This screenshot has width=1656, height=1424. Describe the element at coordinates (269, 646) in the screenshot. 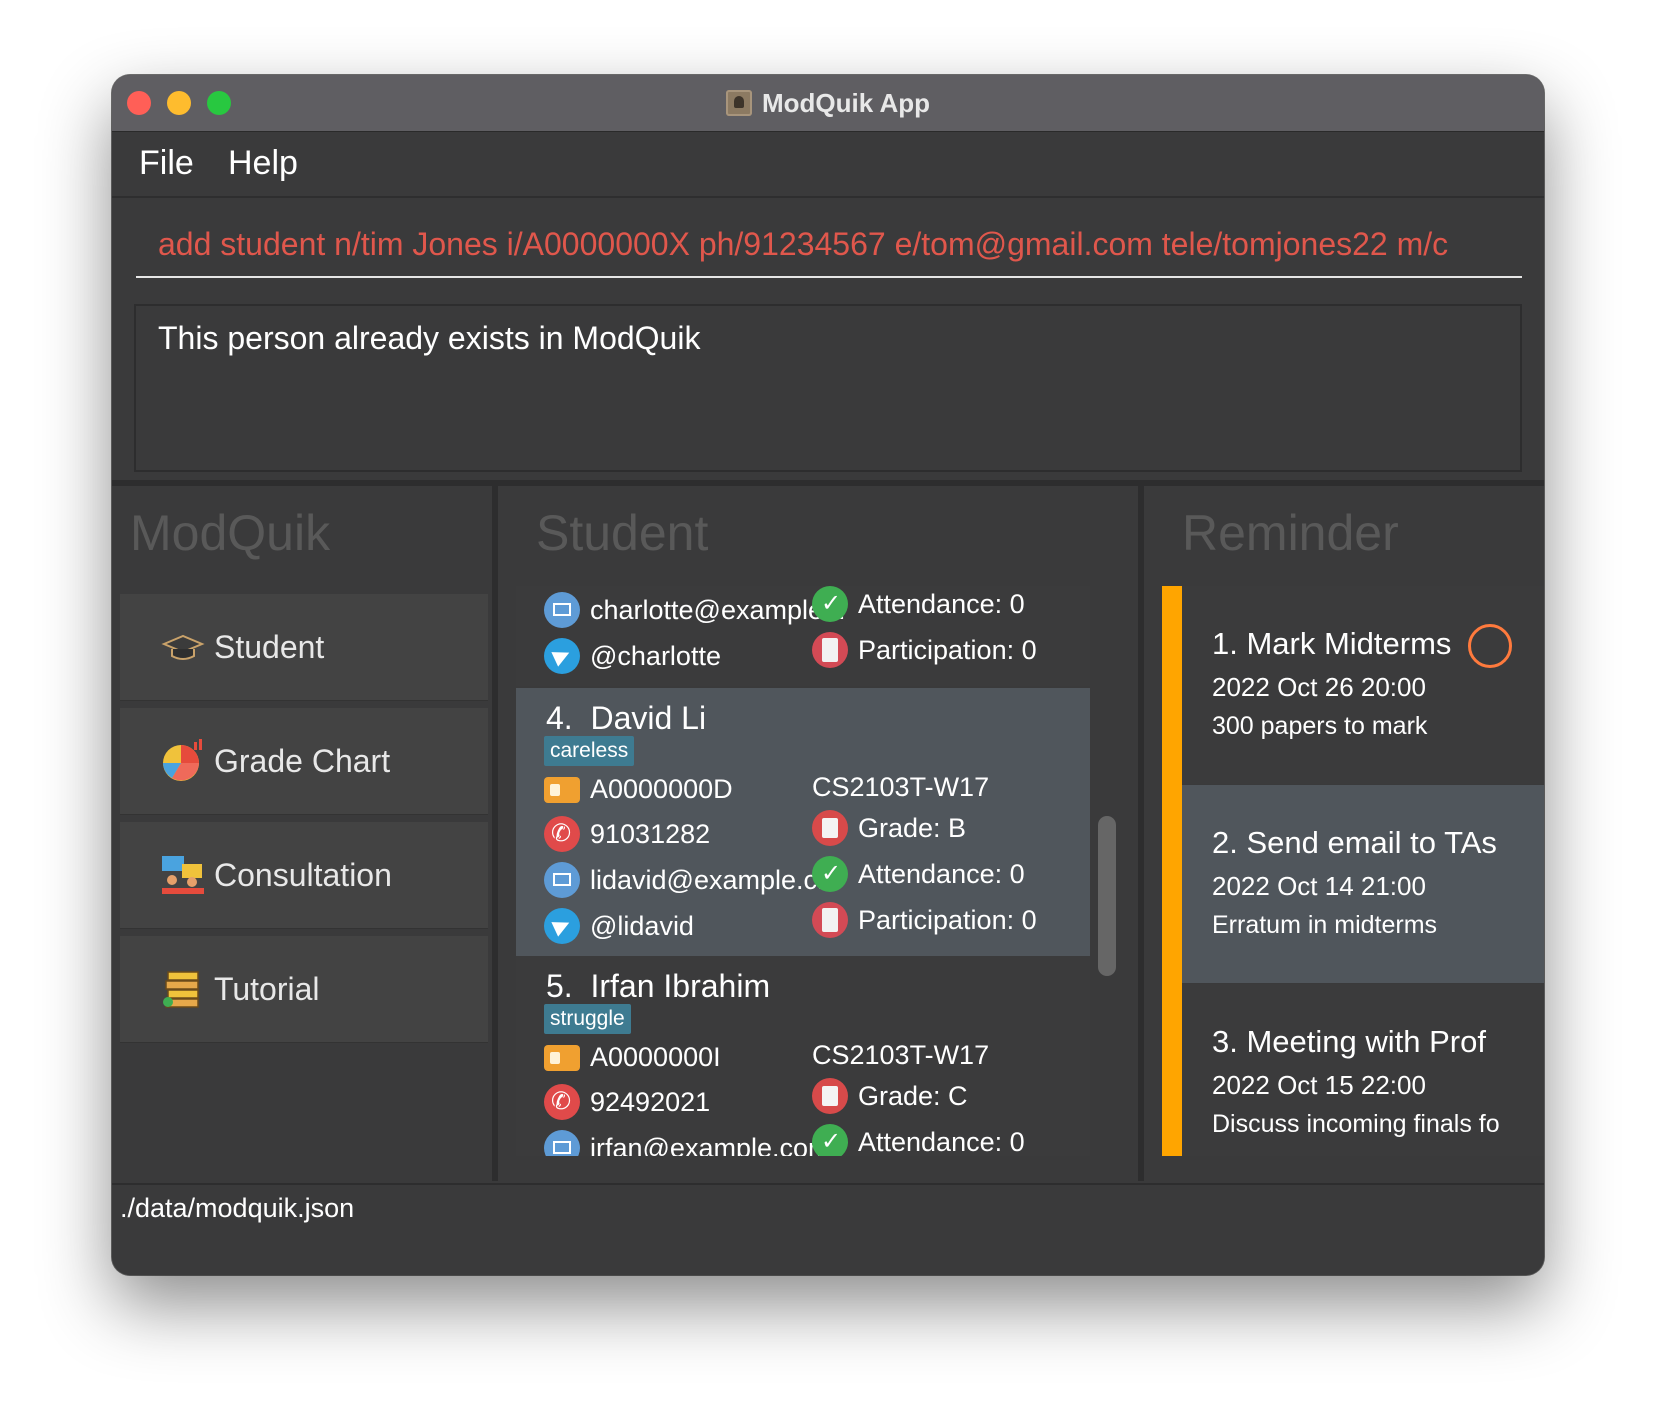

I see `sidebar-item-label: Student` at that location.